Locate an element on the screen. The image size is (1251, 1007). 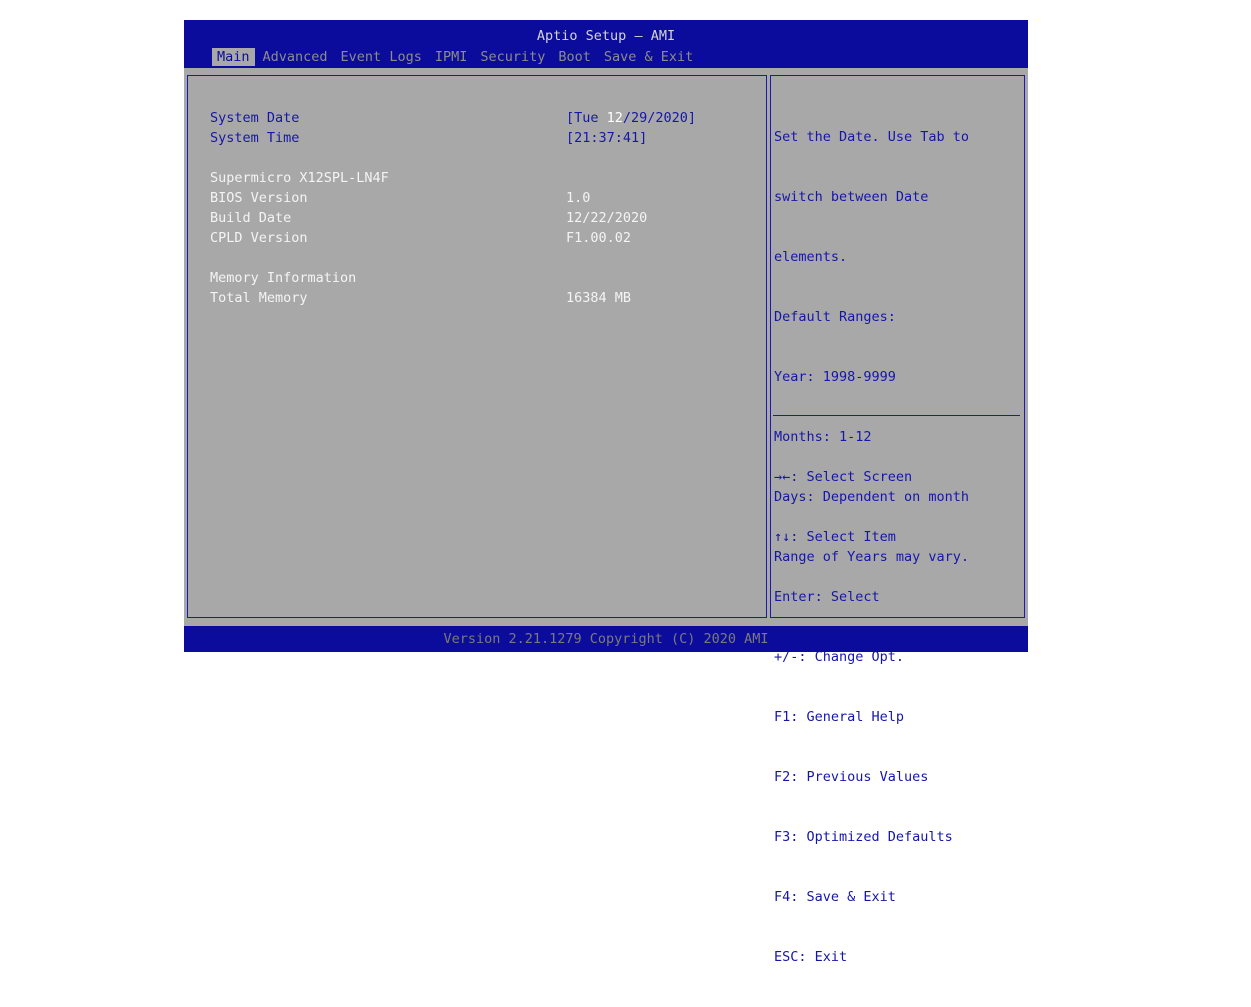
tab-event-logs: Event Logs is located at coordinates (381, 57).